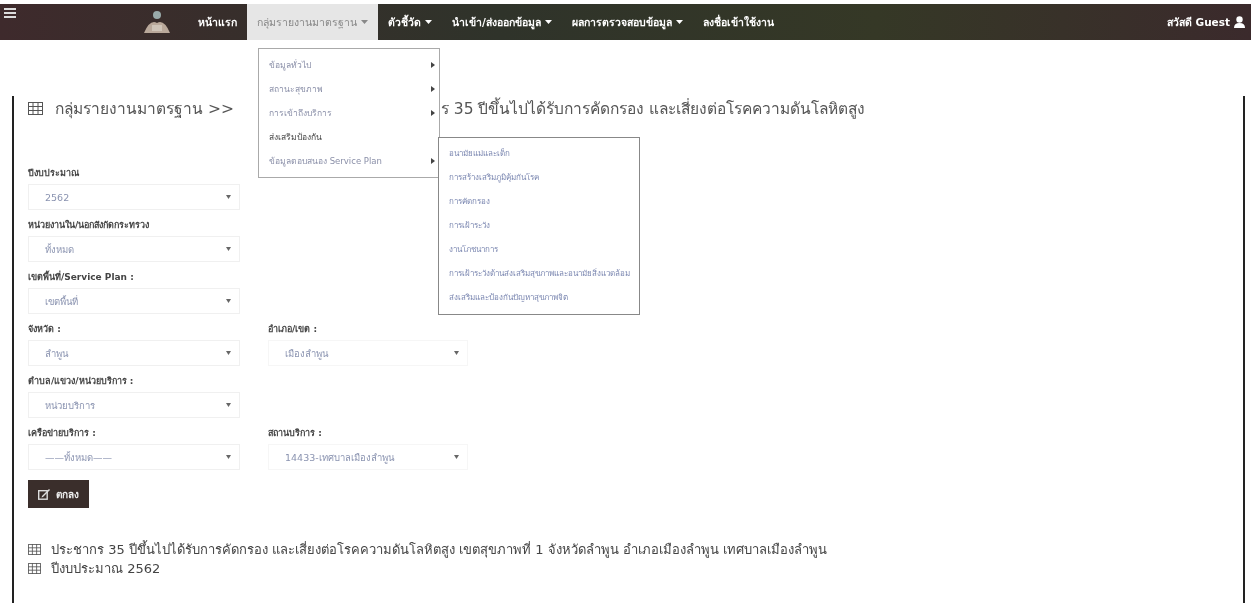  I want to click on select-field: 2562, so click(134, 197).